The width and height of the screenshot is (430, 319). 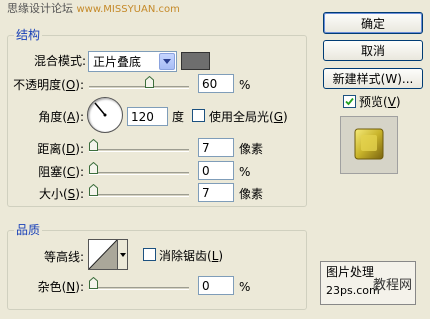 I want to click on checkmark-icon, so click(x=349, y=101).